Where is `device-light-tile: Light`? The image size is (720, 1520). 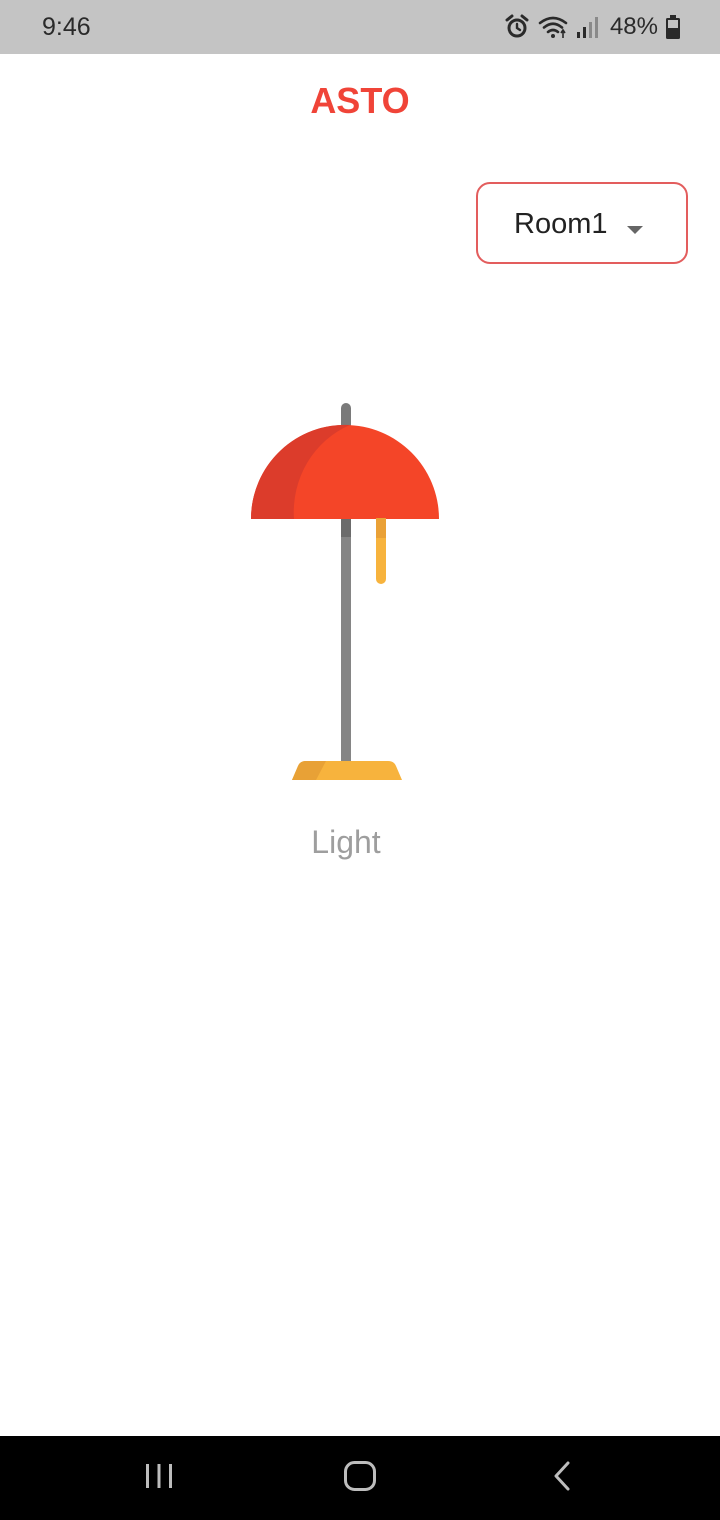 device-light-tile: Light is located at coordinates (346, 635).